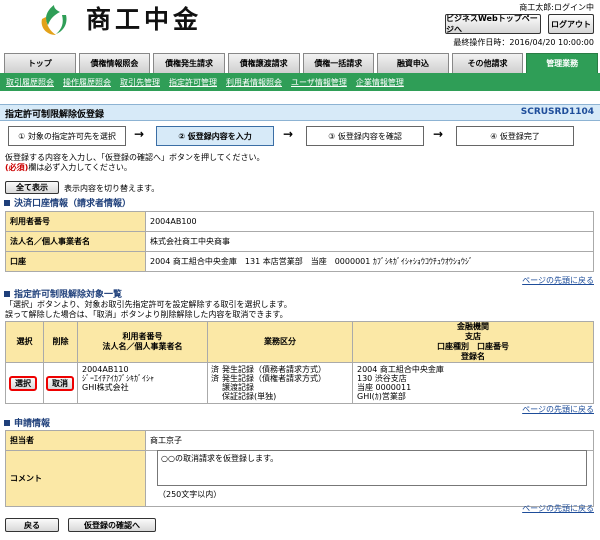  Describe the element at coordinates (473, 356) in the screenshot. I see `col-bank-line4: 登録名` at that location.